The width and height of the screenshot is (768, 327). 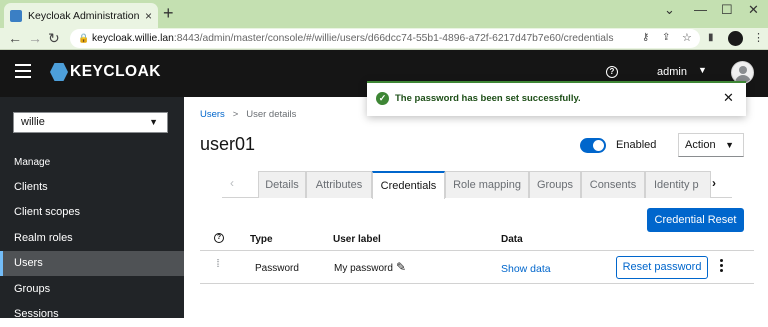 What do you see at coordinates (382, 98) in the screenshot?
I see `check-circle-icon: ✓` at bounding box center [382, 98].